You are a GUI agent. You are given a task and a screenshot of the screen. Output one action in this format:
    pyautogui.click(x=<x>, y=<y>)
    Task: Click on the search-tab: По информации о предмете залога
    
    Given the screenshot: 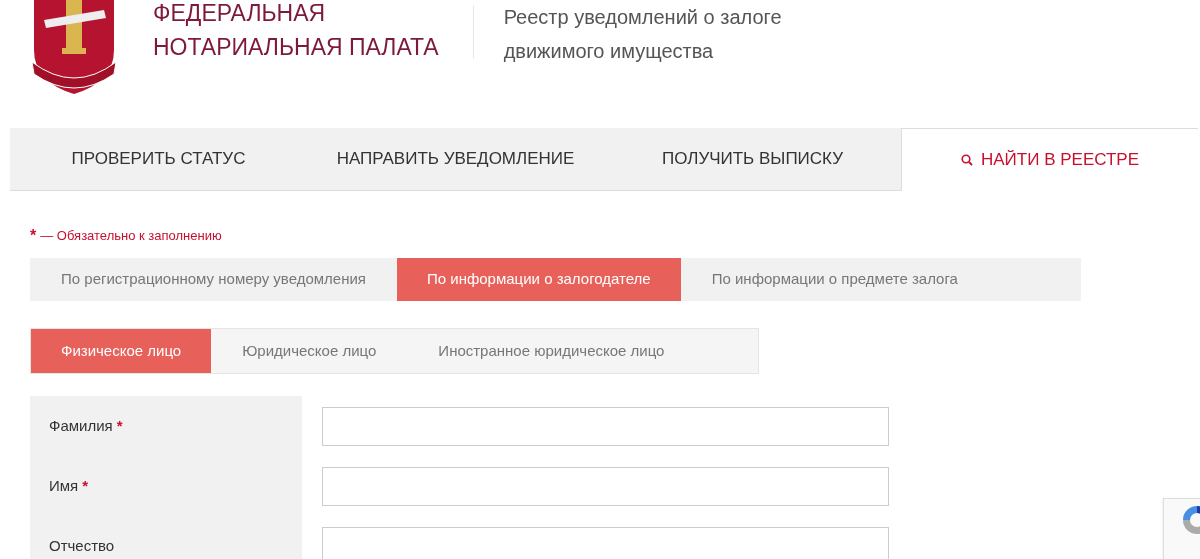 What is the action you would take?
    pyautogui.click(x=834, y=279)
    